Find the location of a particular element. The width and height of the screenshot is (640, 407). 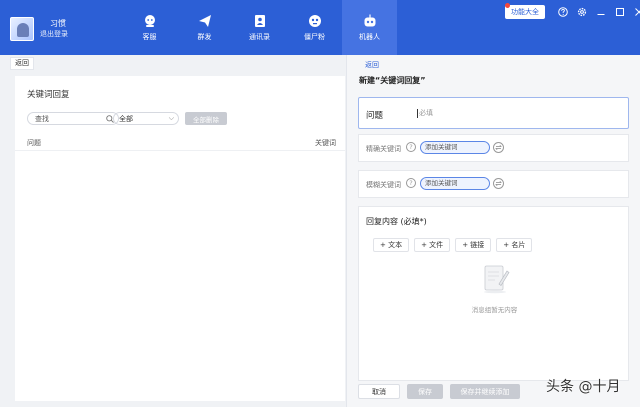

customer-service-icon is located at coordinates (150, 21).